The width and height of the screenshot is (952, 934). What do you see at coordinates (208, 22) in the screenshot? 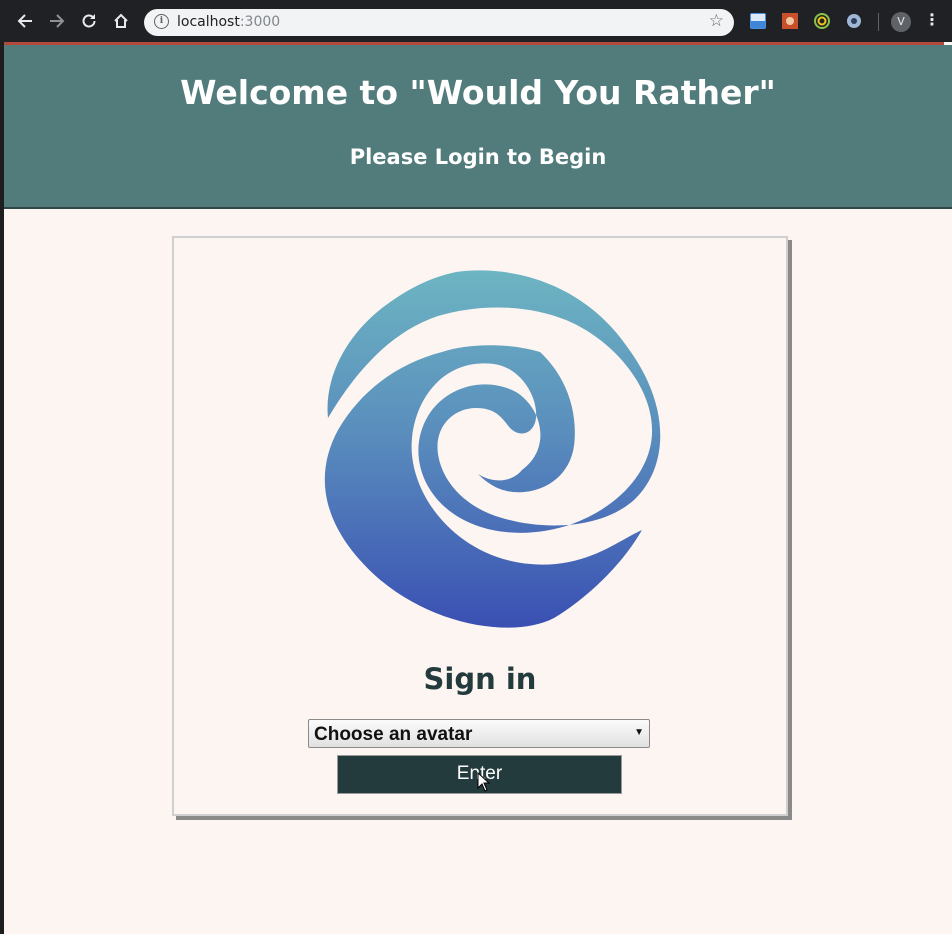
I see `url-host: localhost` at bounding box center [208, 22].